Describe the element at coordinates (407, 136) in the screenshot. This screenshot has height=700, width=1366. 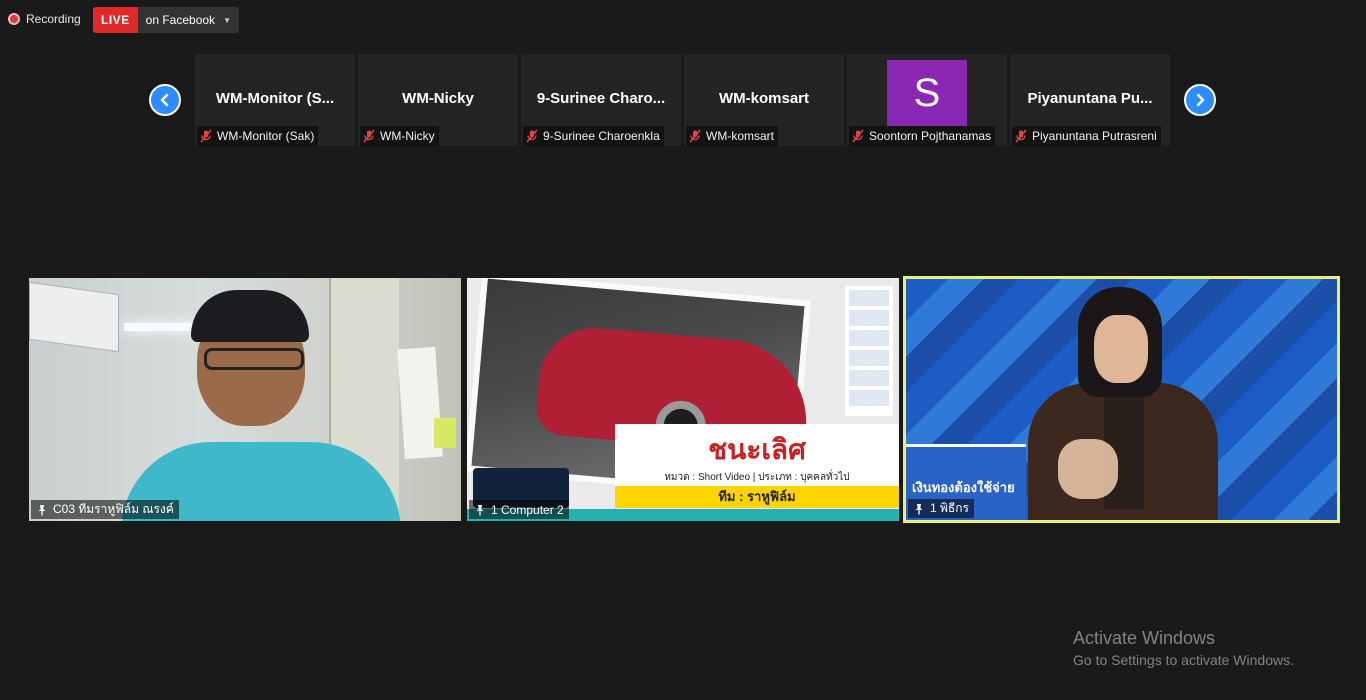
I see `participant-label: WM-Nicky` at that location.